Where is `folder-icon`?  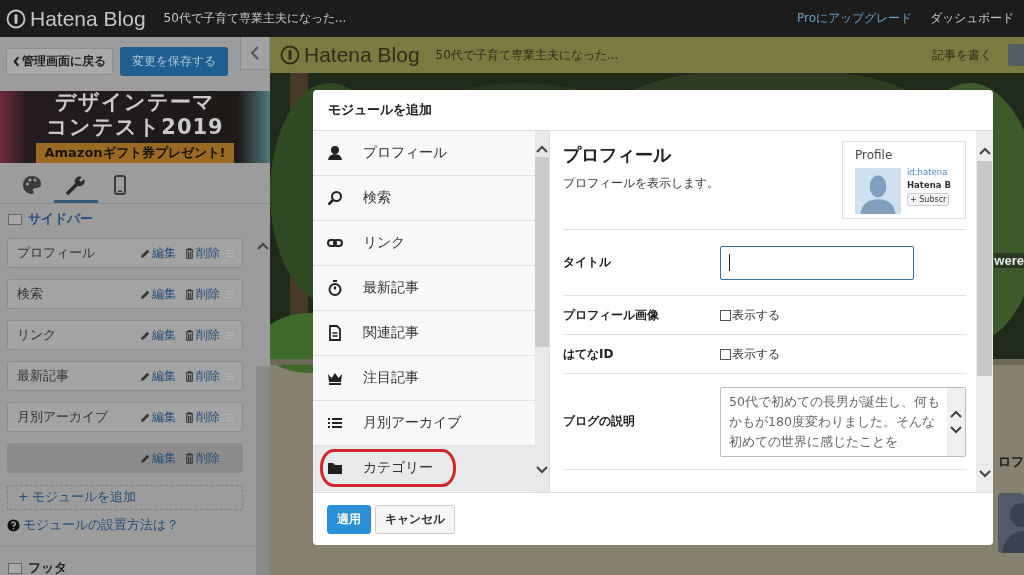 folder-icon is located at coordinates (335, 468).